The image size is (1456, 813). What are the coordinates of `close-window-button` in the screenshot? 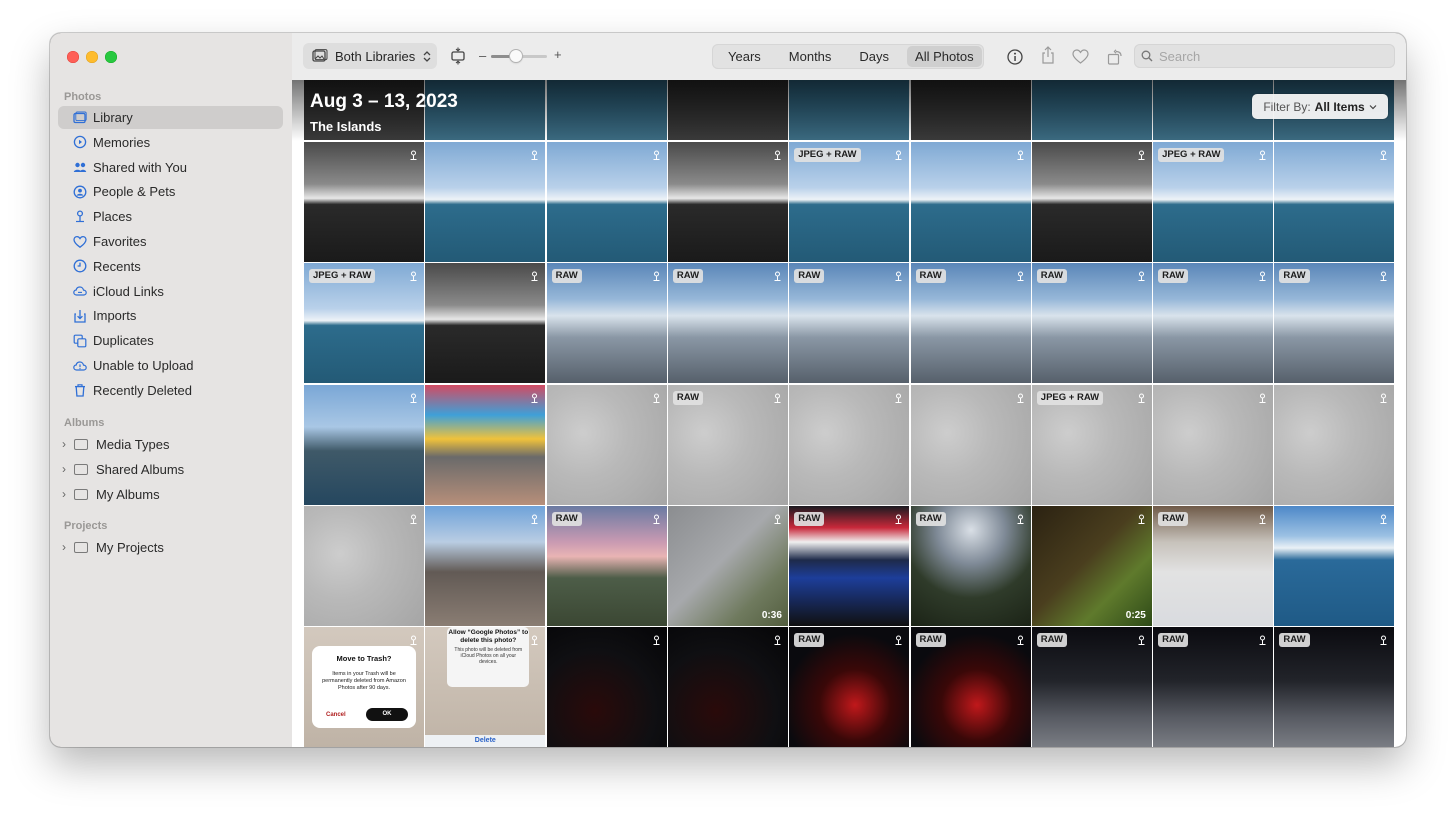 It's located at (73, 57).